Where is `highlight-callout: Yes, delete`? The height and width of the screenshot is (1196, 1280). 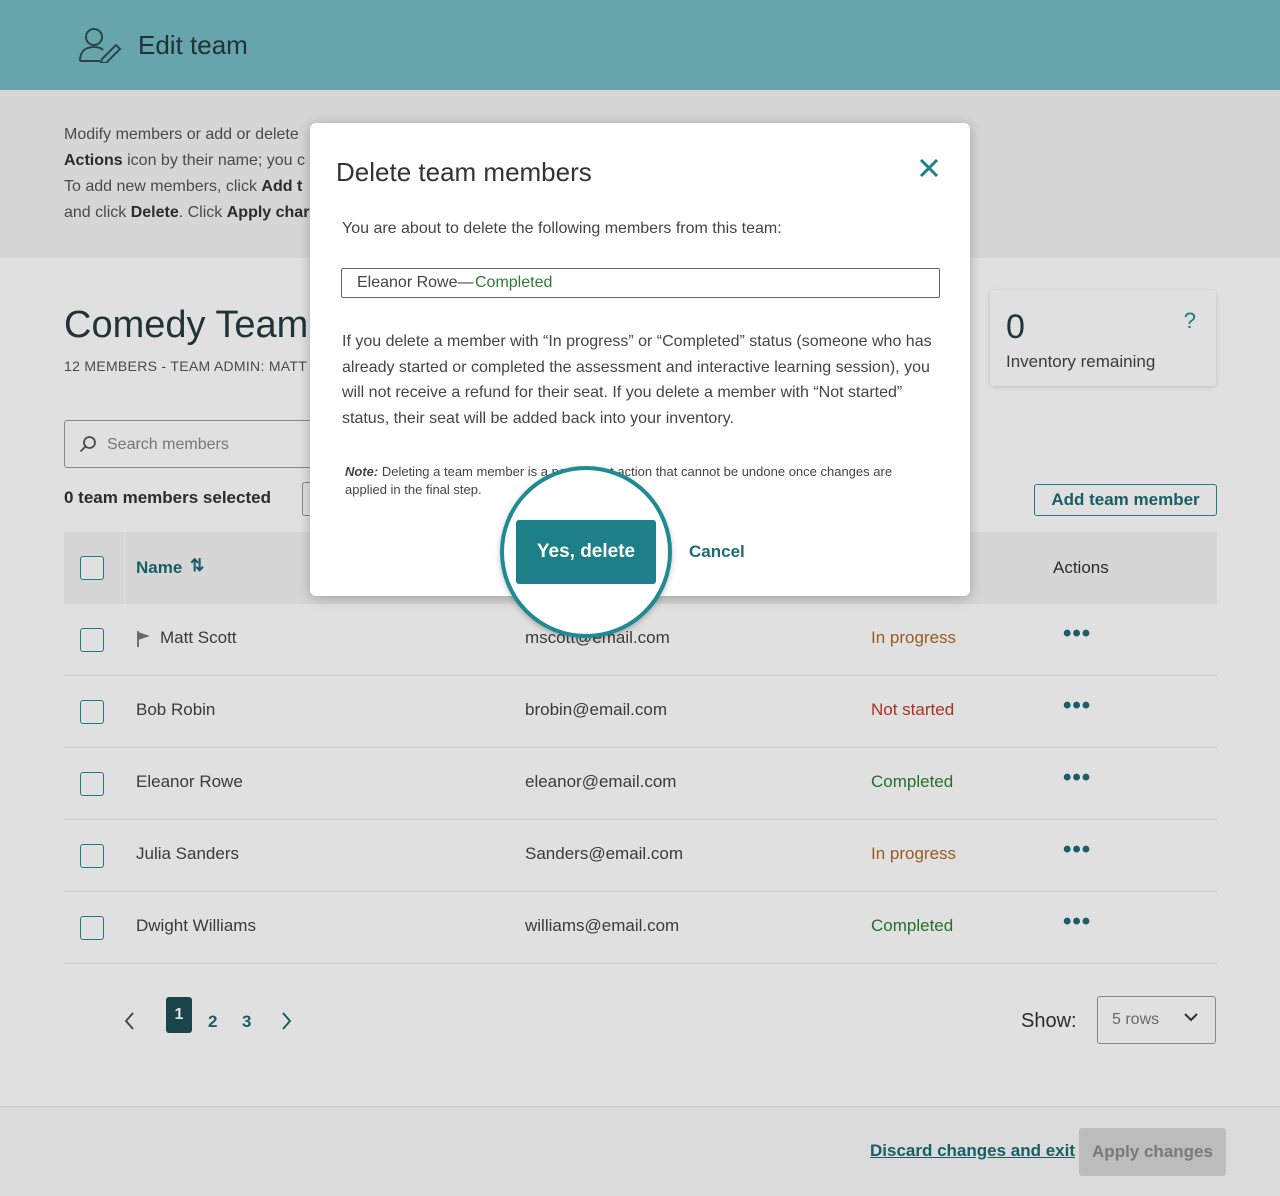
highlight-callout: Yes, delete is located at coordinates (586, 552).